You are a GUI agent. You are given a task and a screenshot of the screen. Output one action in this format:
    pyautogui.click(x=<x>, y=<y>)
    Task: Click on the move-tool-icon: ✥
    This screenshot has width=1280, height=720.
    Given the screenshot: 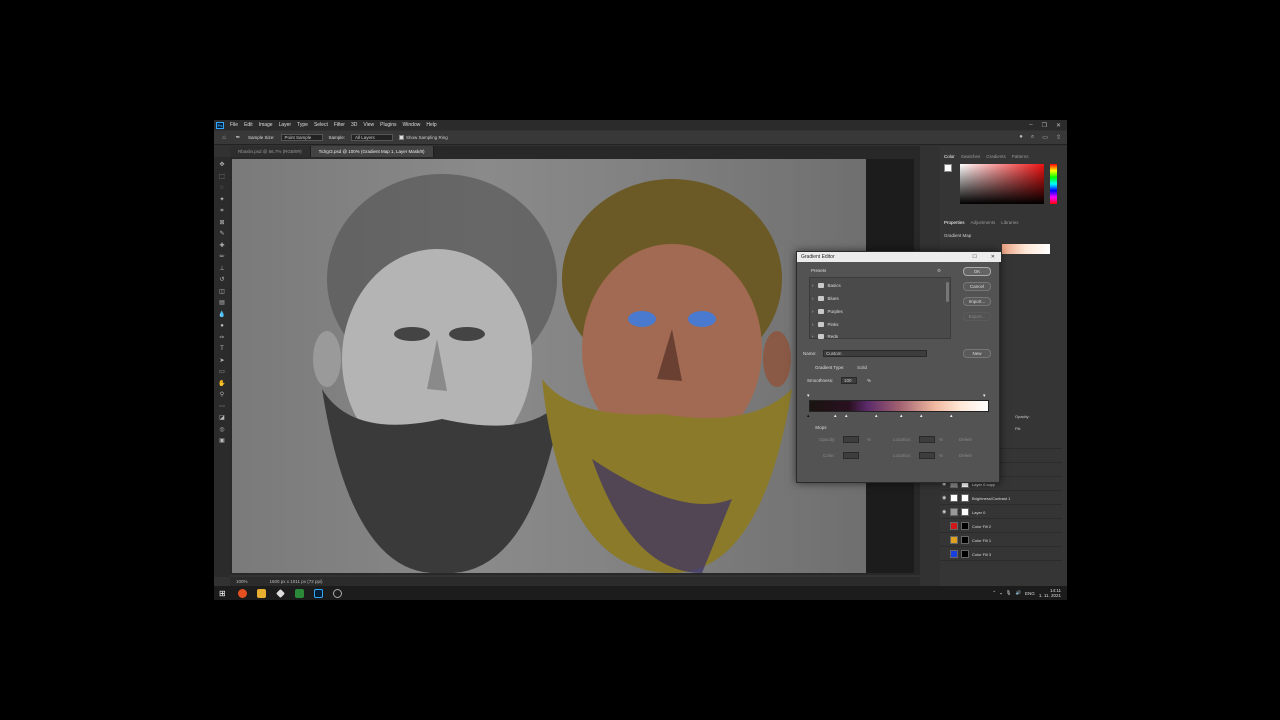 What is the action you would take?
    pyautogui.click(x=222, y=165)
    